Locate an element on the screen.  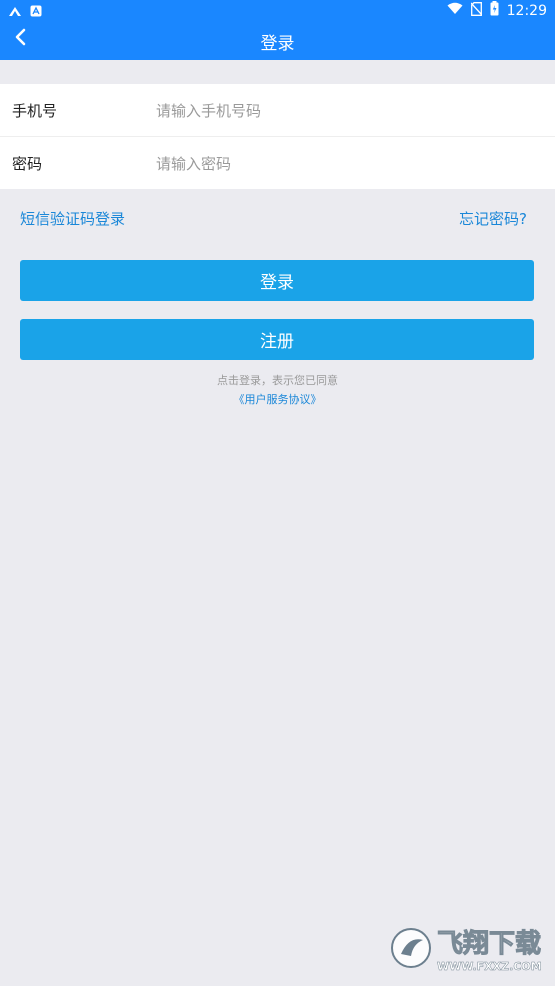
watermark-url: WWW.FXXZ.COM is located at coordinates (489, 966).